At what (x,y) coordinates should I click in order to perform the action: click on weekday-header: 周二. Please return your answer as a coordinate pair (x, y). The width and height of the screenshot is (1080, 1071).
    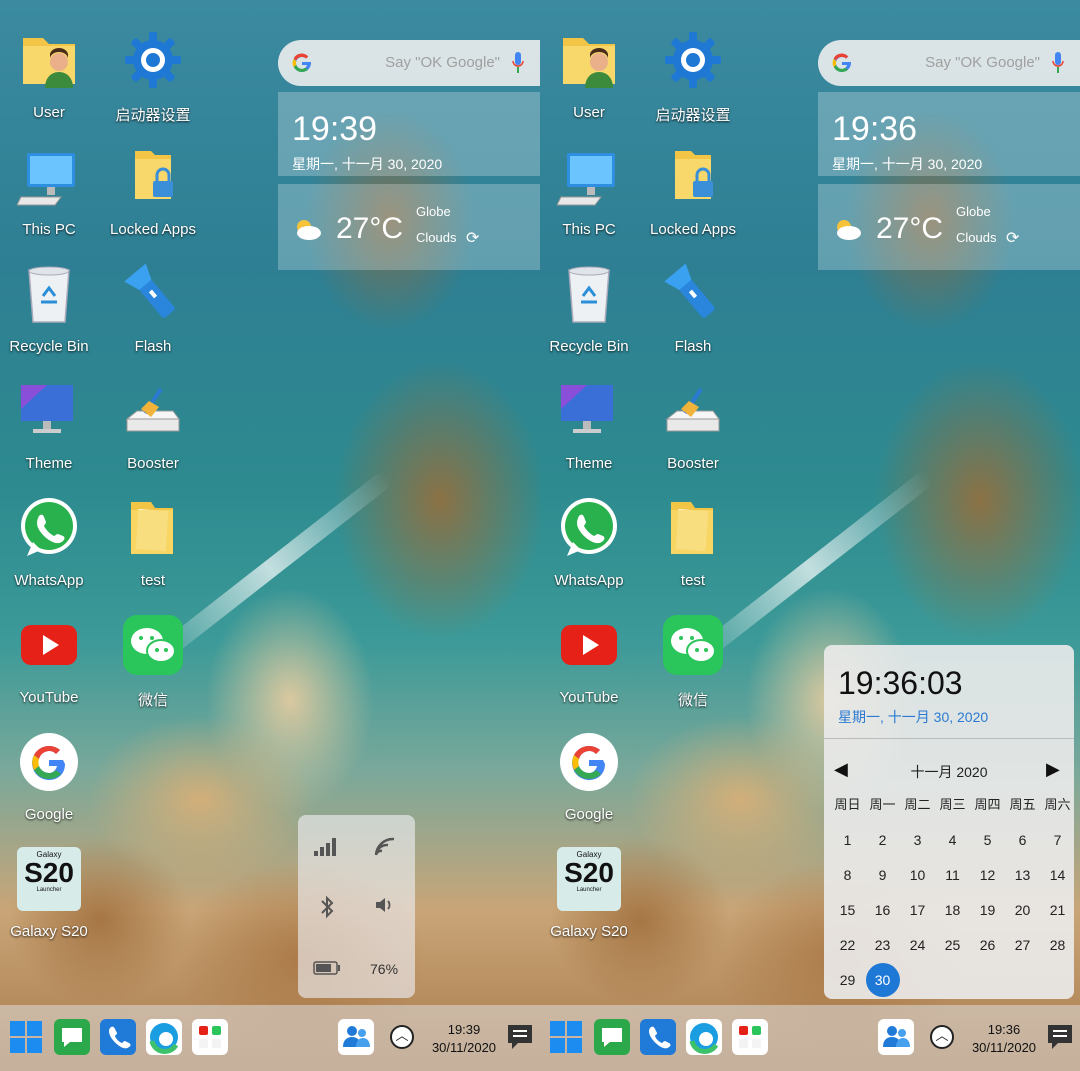
    Looking at the image, I should click on (917, 804).